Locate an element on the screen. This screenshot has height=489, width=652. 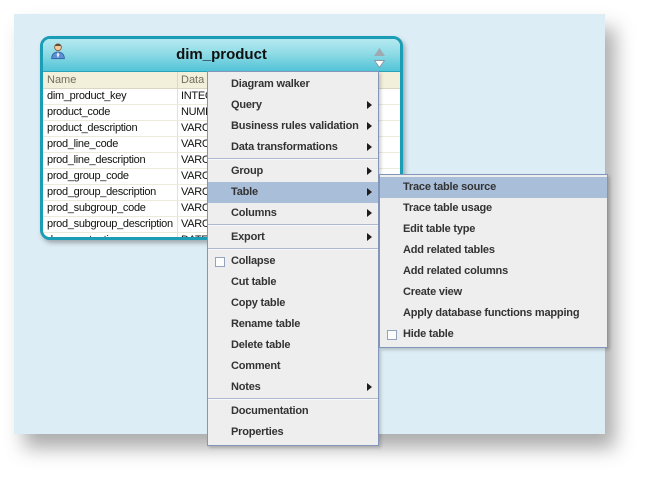
context-menu-item-group: Group is located at coordinates (293, 171).